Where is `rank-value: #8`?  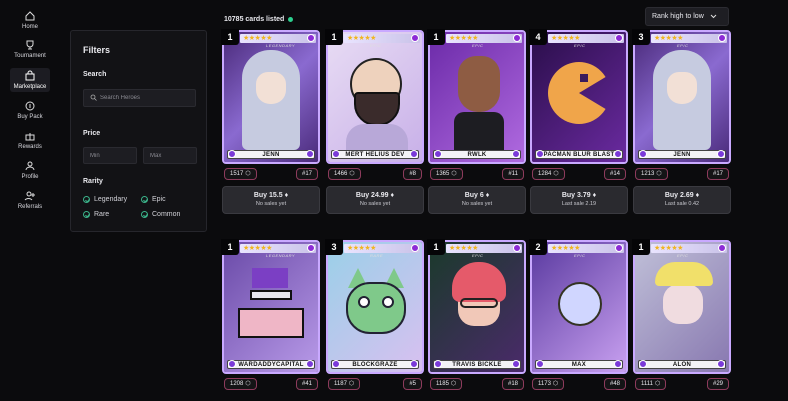 rank-value: #8 is located at coordinates (412, 174).